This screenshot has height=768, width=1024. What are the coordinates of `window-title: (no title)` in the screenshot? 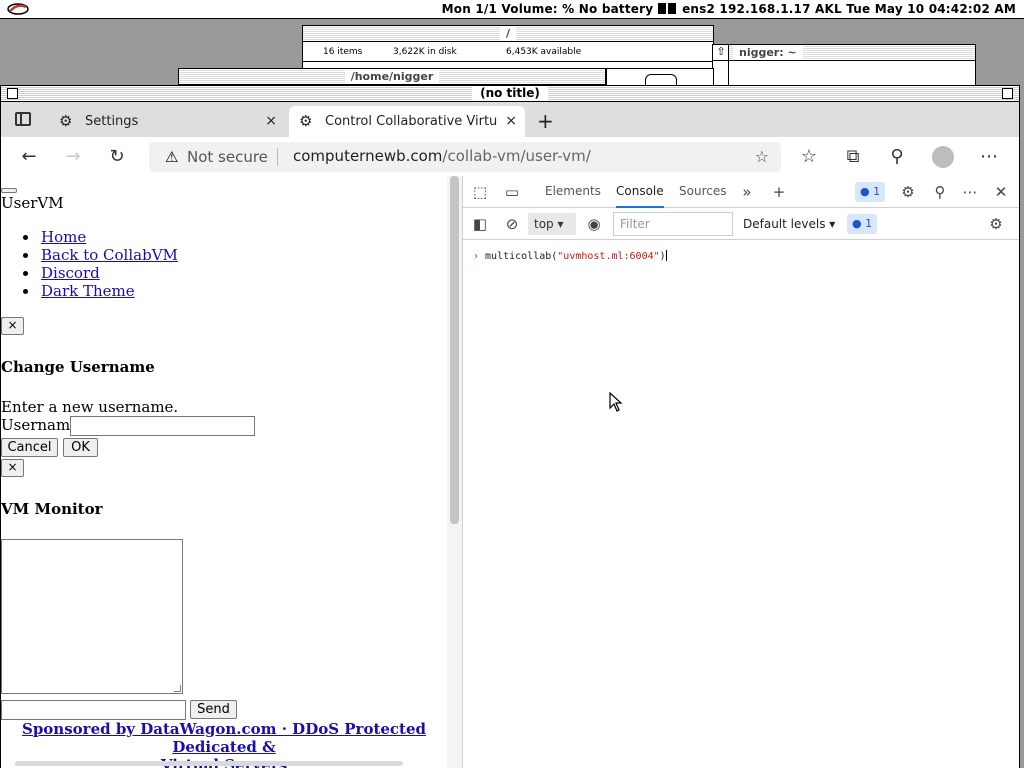 It's located at (510, 93).